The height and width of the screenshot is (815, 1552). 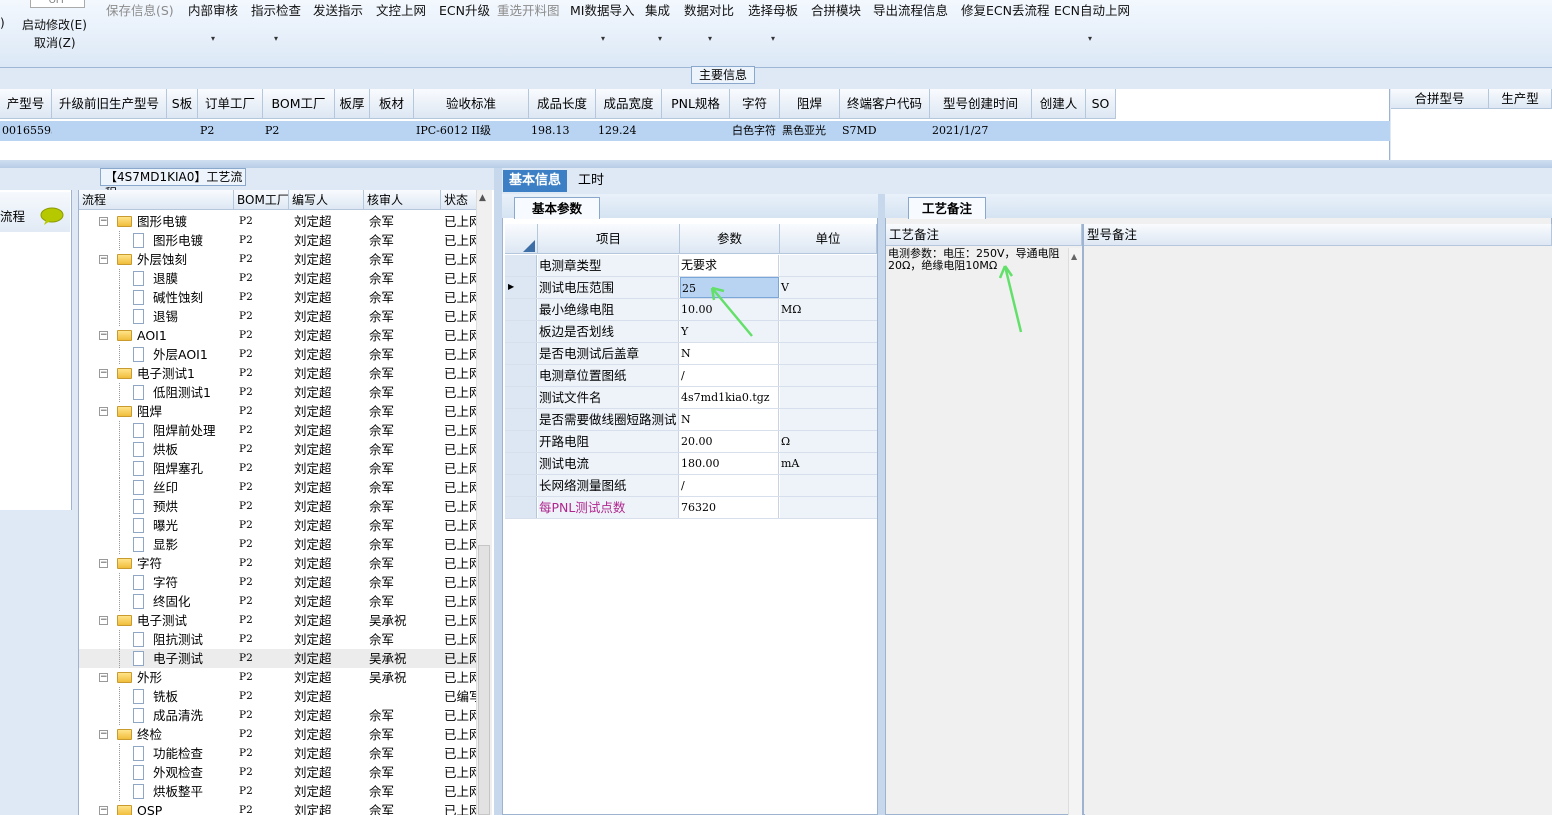 What do you see at coordinates (591, 181) in the screenshot?
I see `tab-work-hours: 工时` at bounding box center [591, 181].